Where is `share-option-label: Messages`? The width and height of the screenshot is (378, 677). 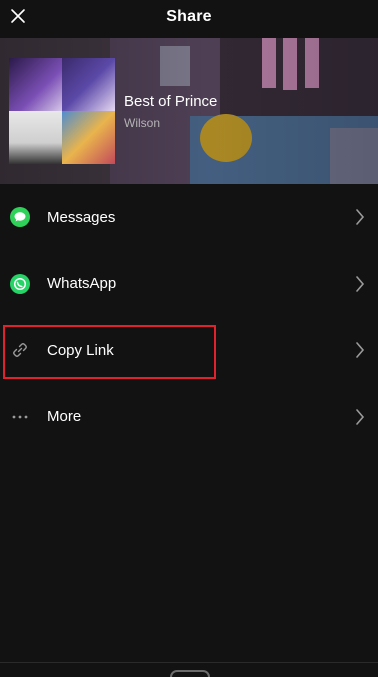 share-option-label: Messages is located at coordinates (81, 217).